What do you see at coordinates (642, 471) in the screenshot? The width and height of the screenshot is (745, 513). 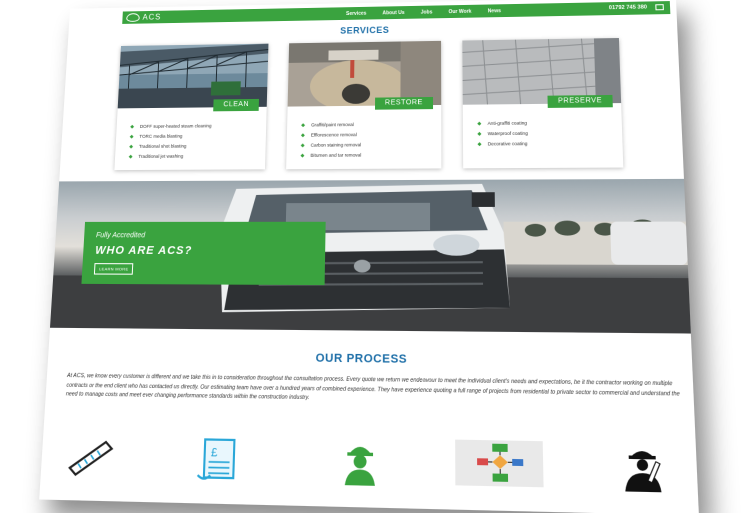 I see `engineer-icon` at bounding box center [642, 471].